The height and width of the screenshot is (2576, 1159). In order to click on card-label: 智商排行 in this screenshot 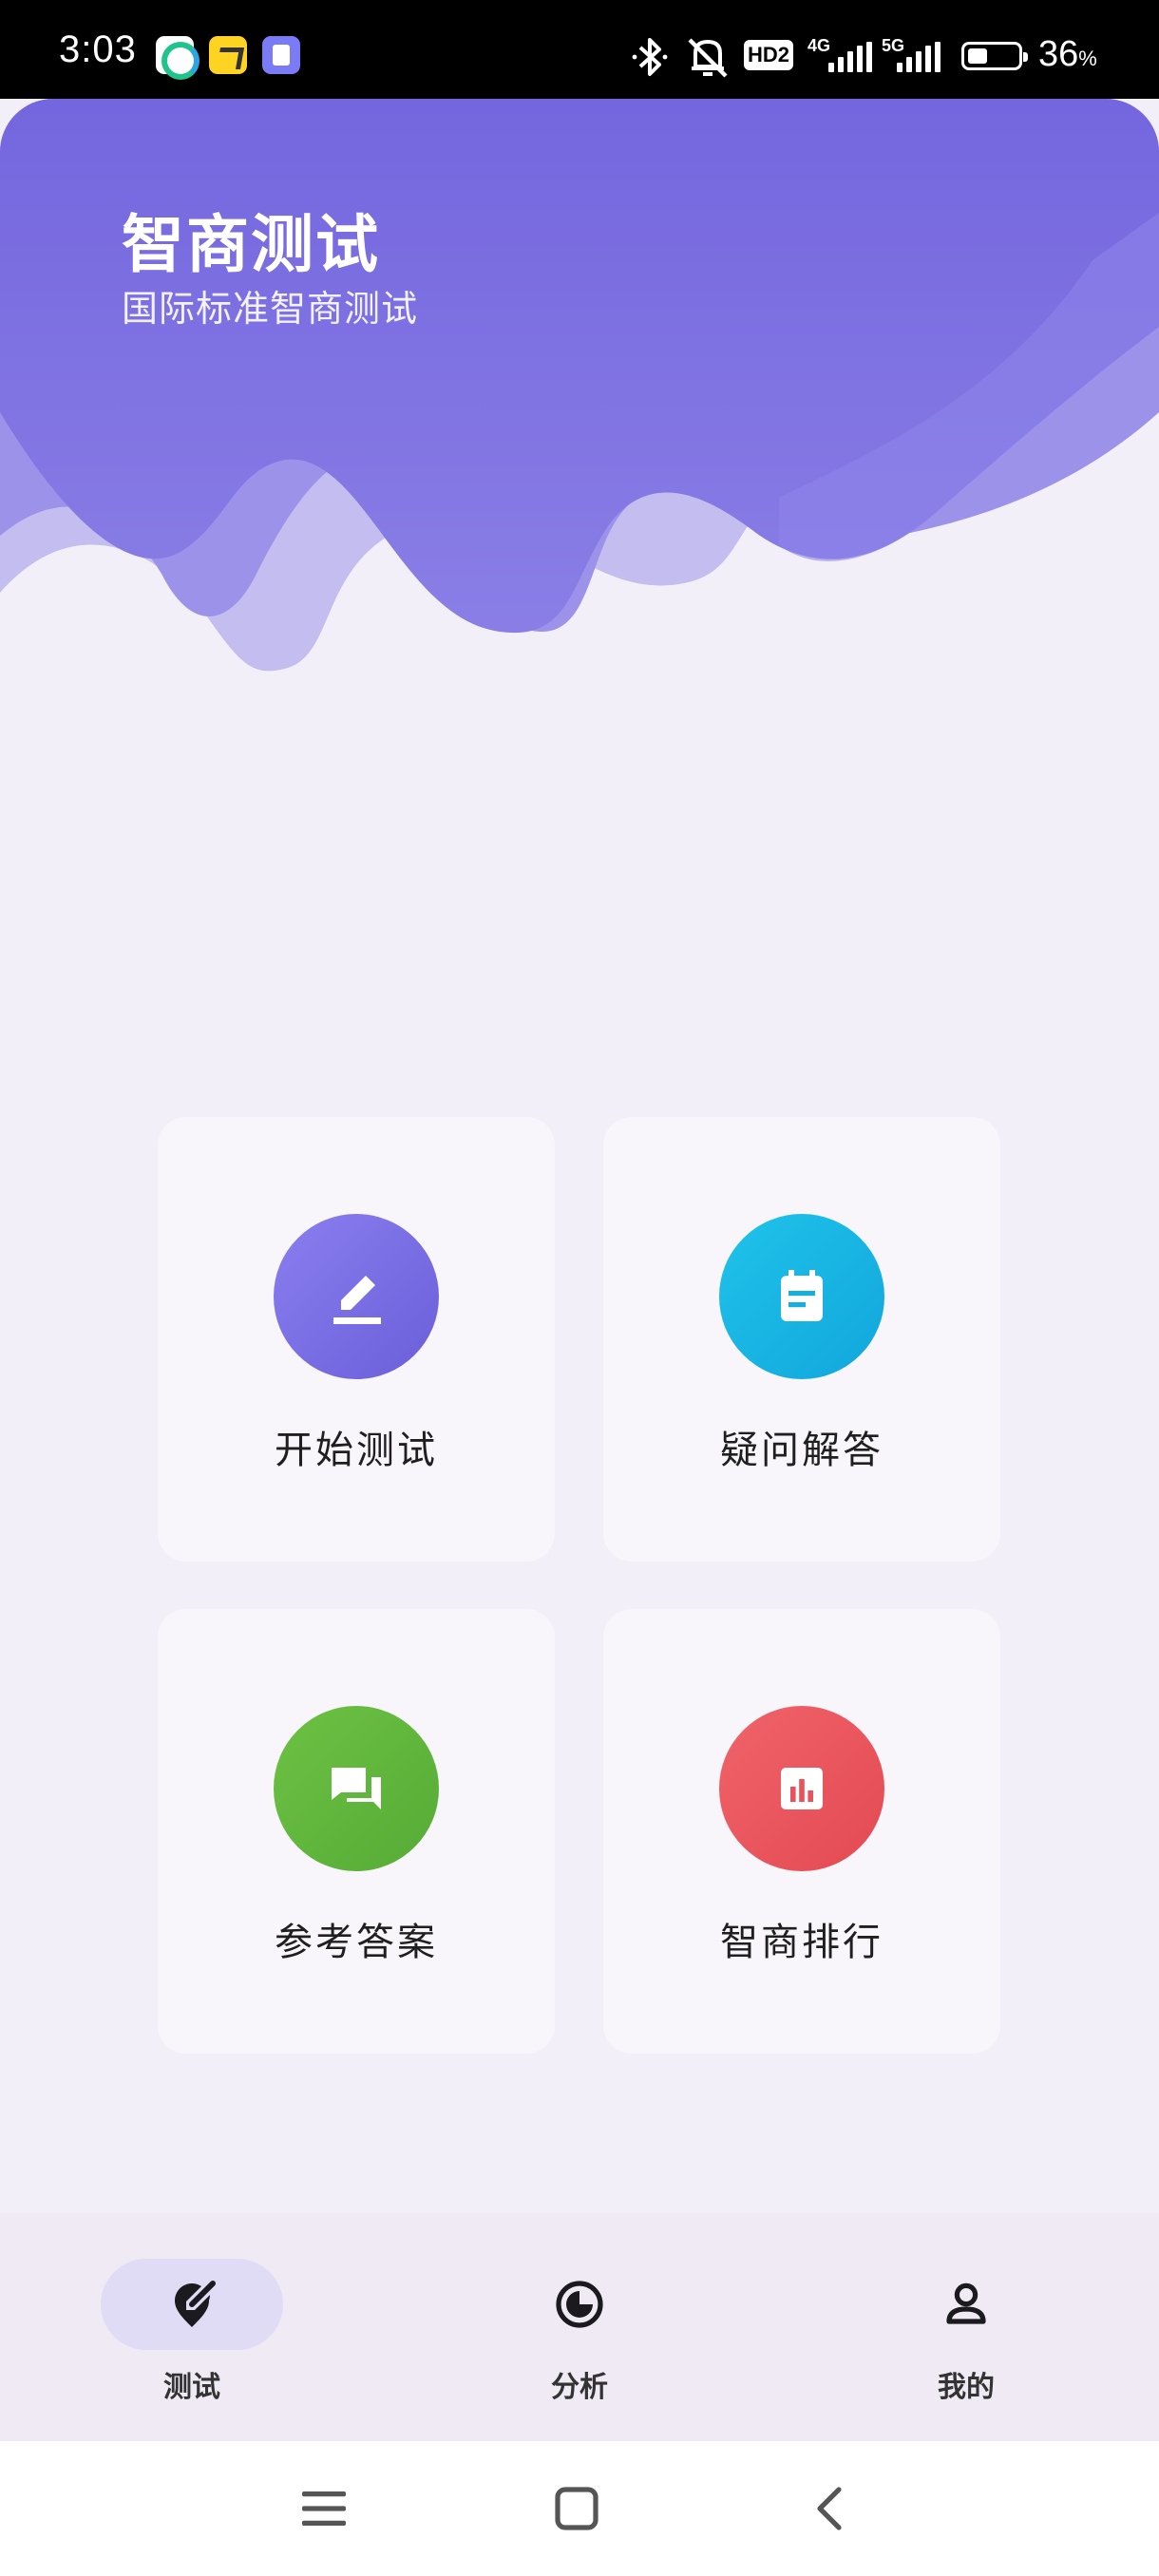, I will do `click(802, 1942)`.